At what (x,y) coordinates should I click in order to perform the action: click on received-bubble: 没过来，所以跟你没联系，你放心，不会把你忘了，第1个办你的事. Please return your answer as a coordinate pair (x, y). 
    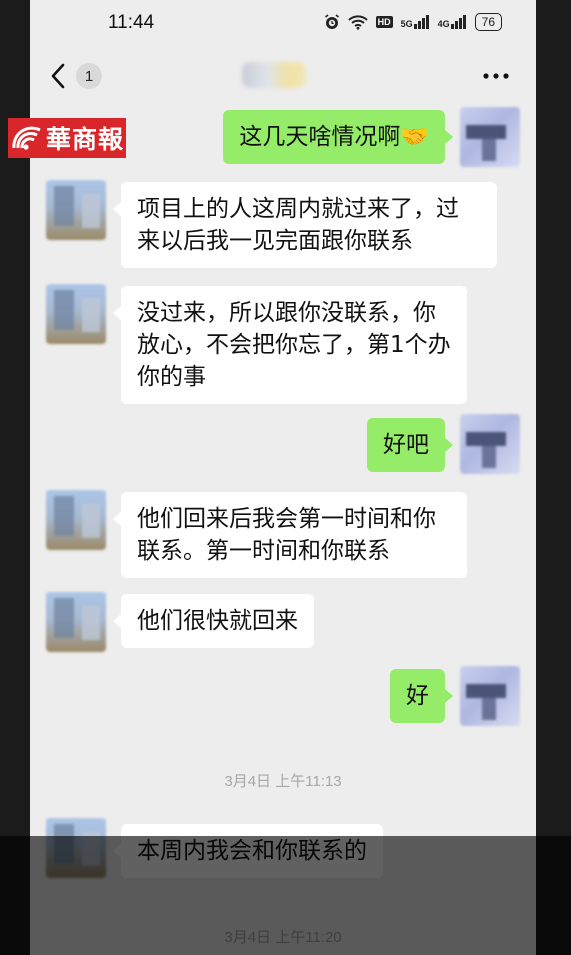
    Looking at the image, I should click on (290, 345).